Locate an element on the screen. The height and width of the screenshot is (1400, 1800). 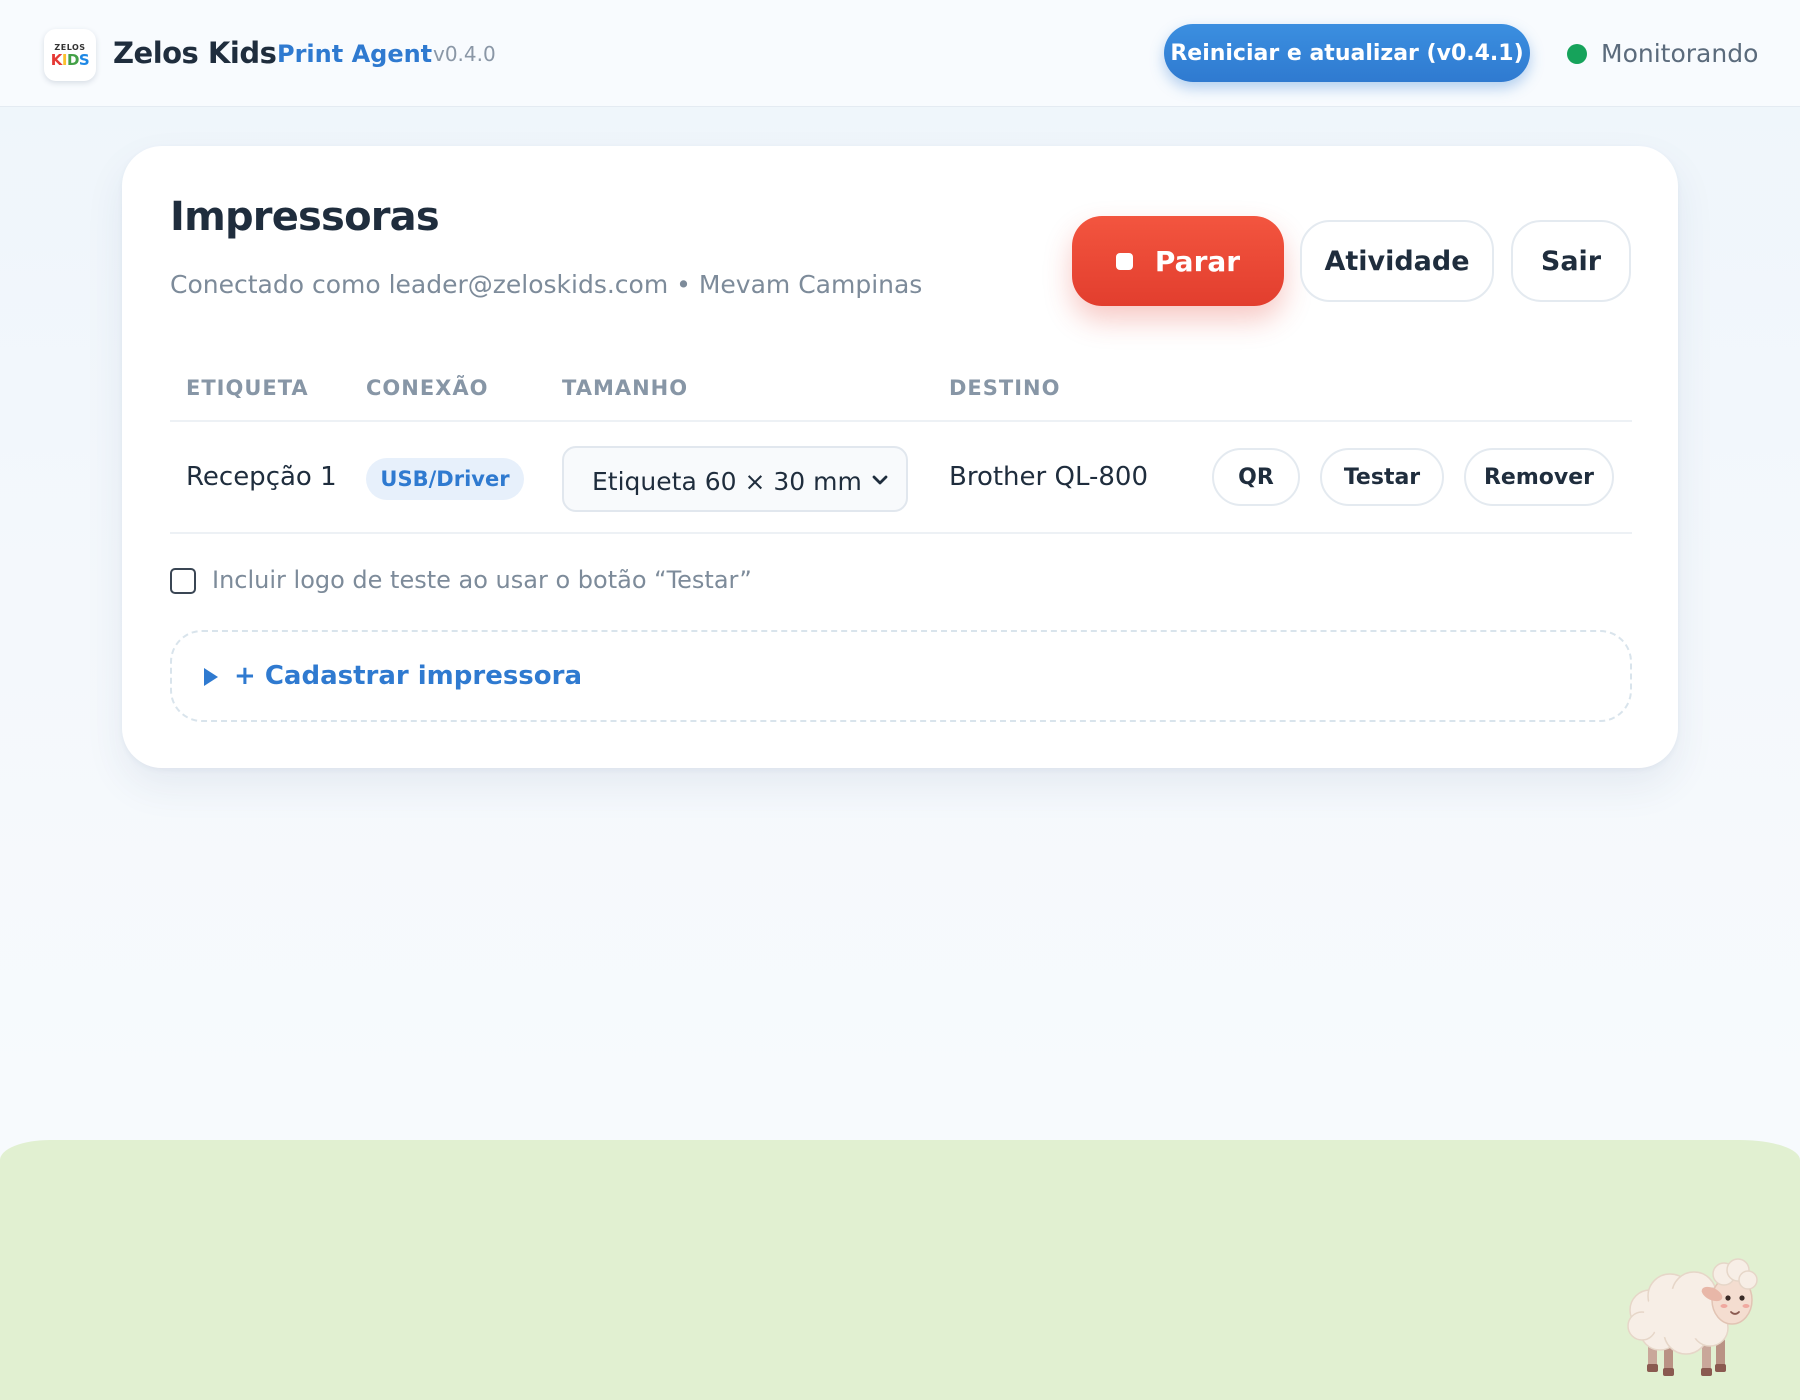
column-header-connection: CONEXÃO is located at coordinates (427, 388).